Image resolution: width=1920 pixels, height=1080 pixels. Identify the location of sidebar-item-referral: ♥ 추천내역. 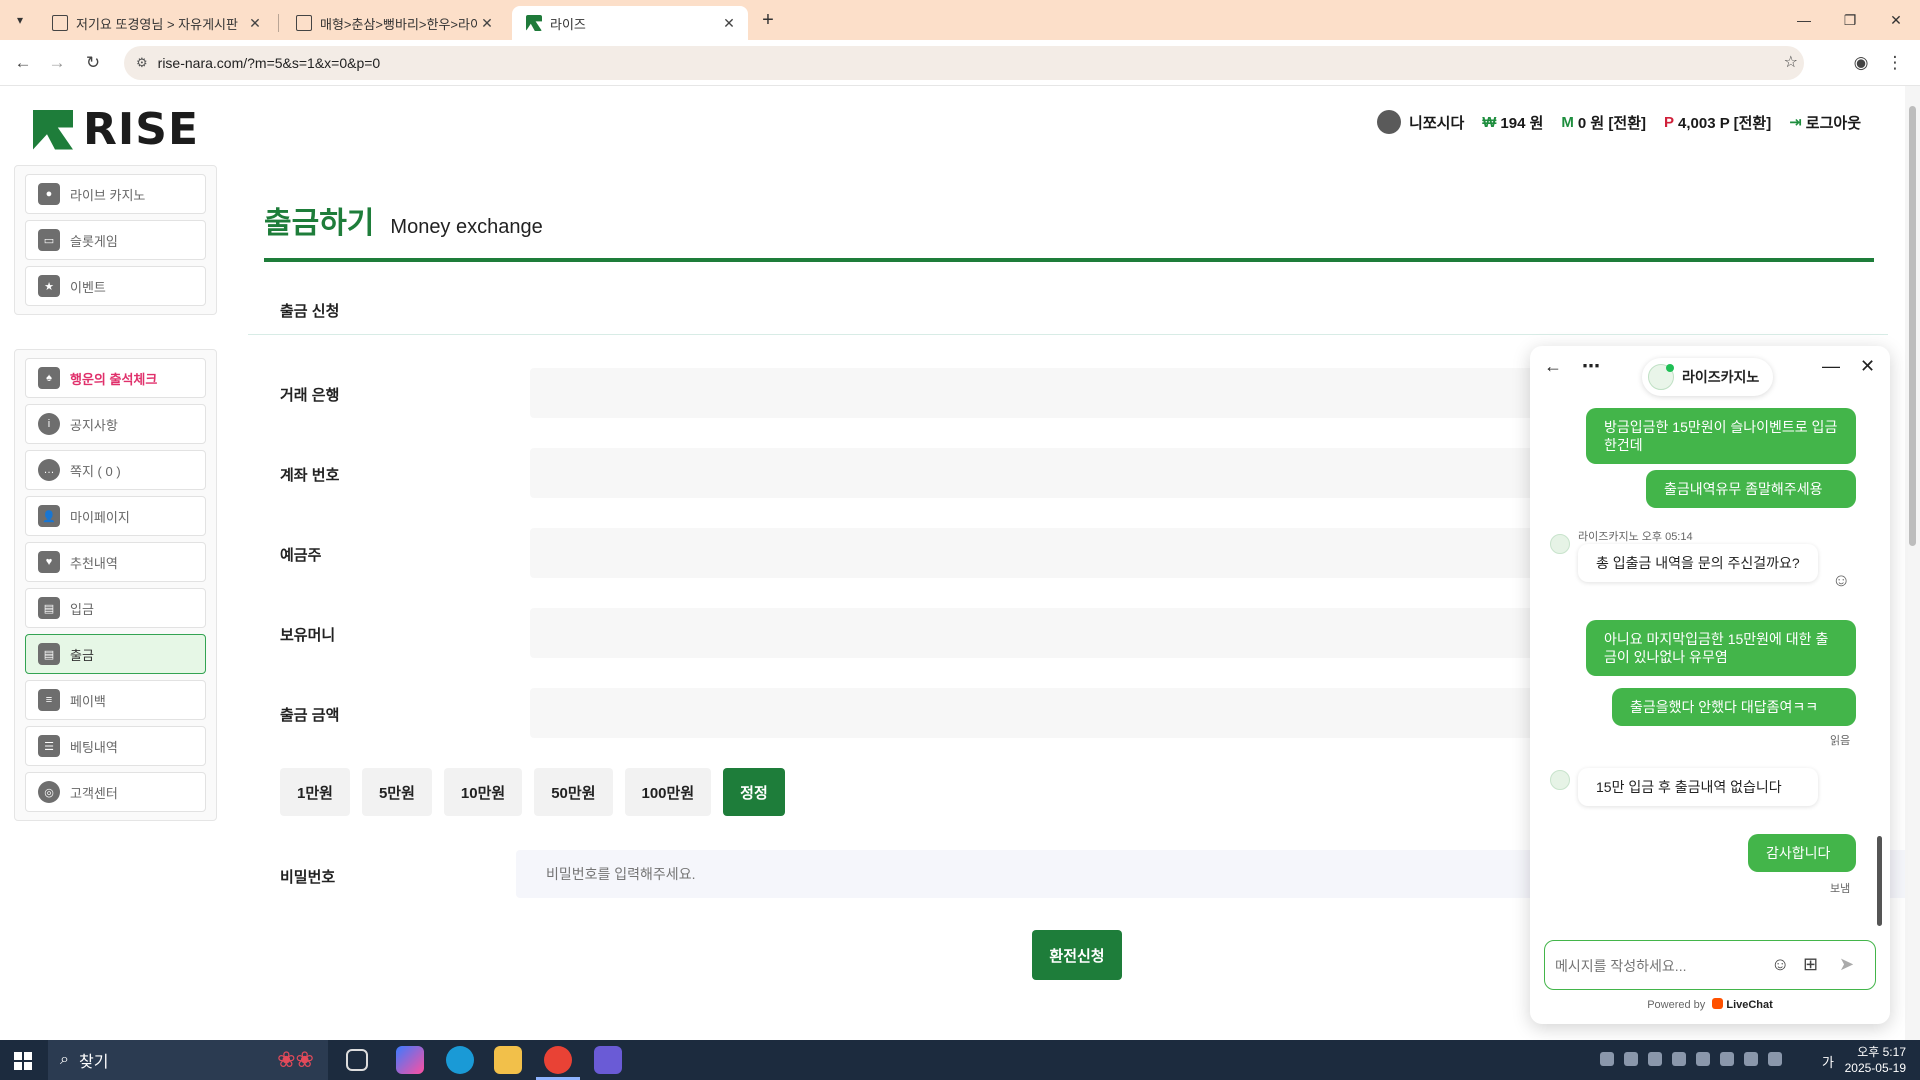
(115, 562).